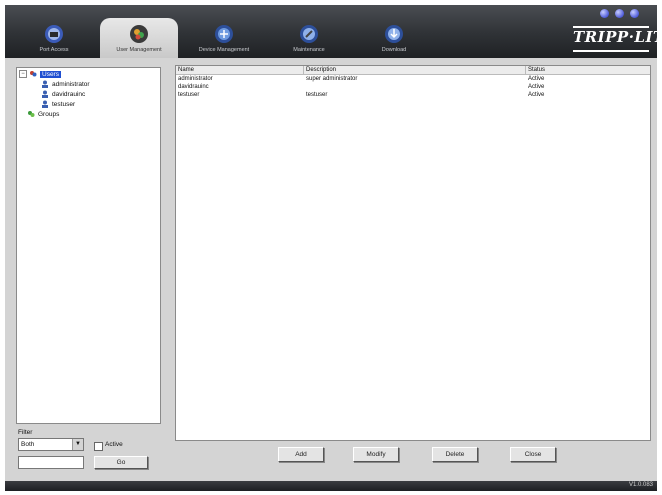 The height and width of the screenshot is (495, 662). Describe the element at coordinates (413, 79) in the screenshot. I see `table-row: administrator super administrator Active` at that location.